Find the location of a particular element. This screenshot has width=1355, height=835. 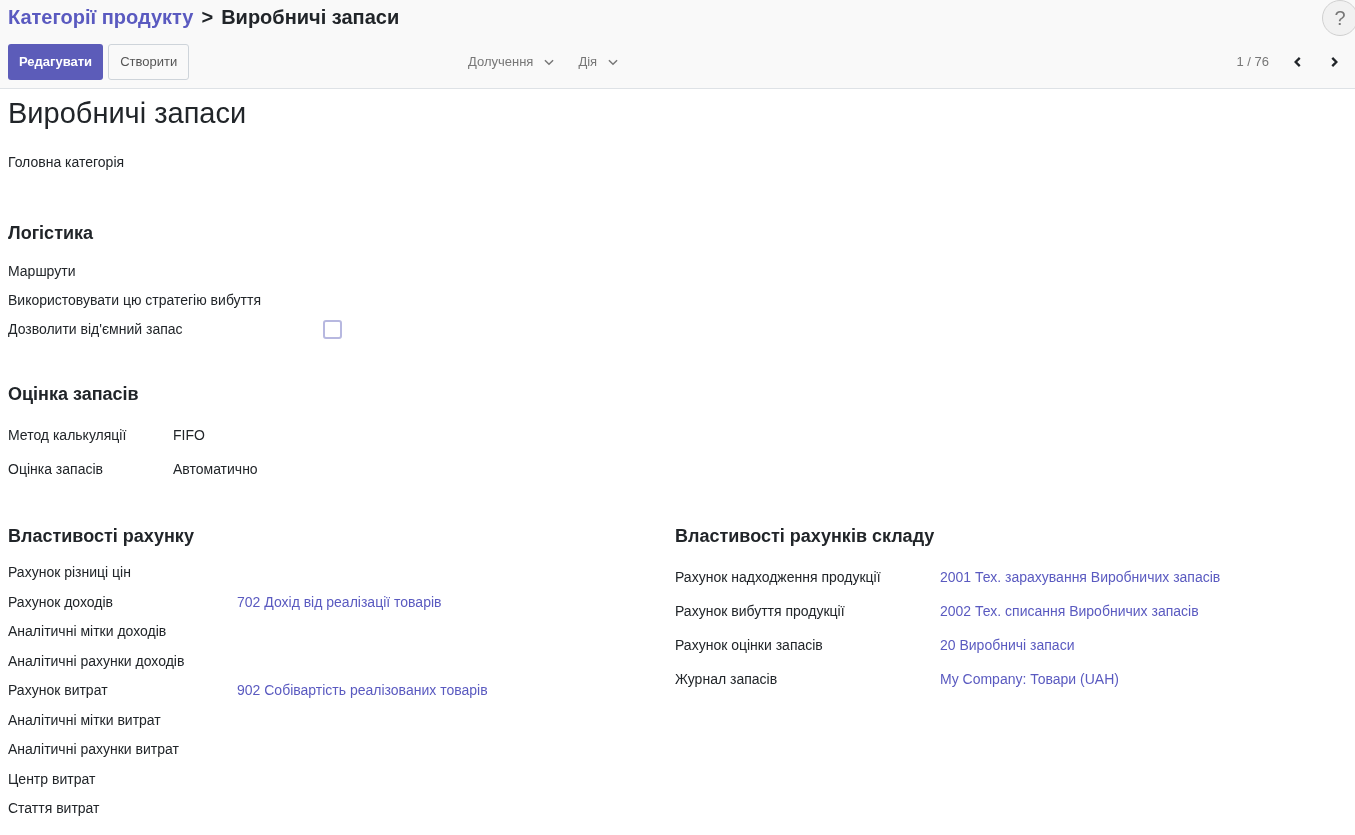

field-link: 20 Виробничі запаси is located at coordinates (1007, 645).